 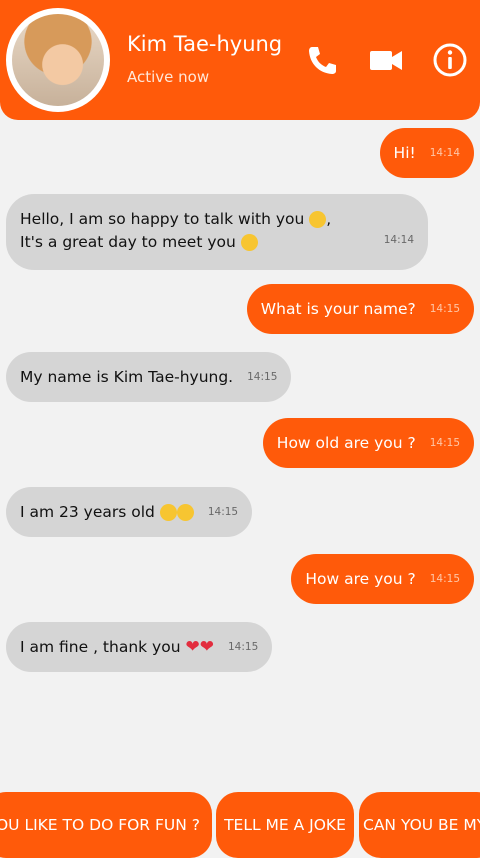 I want to click on message-text: How are you ?, so click(x=360, y=579).